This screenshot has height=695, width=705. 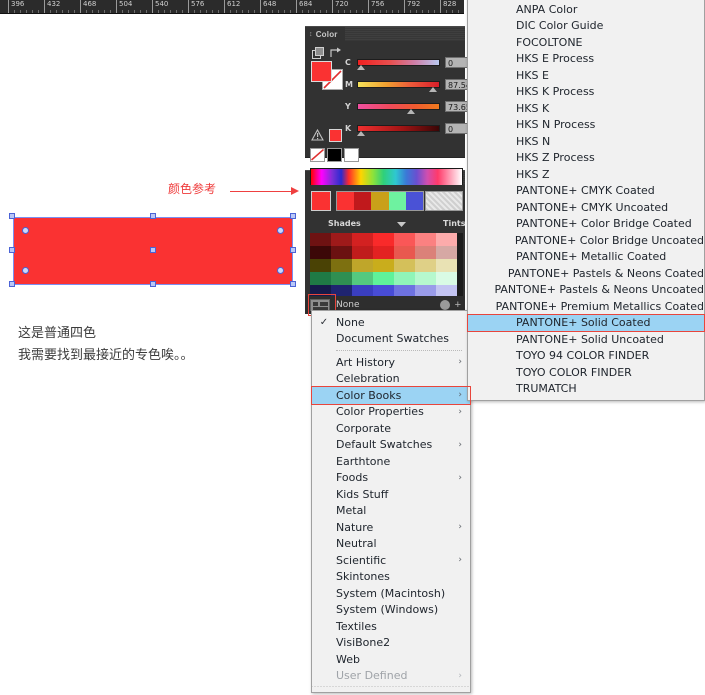 I want to click on menu-item-web: Web, so click(x=391, y=659).